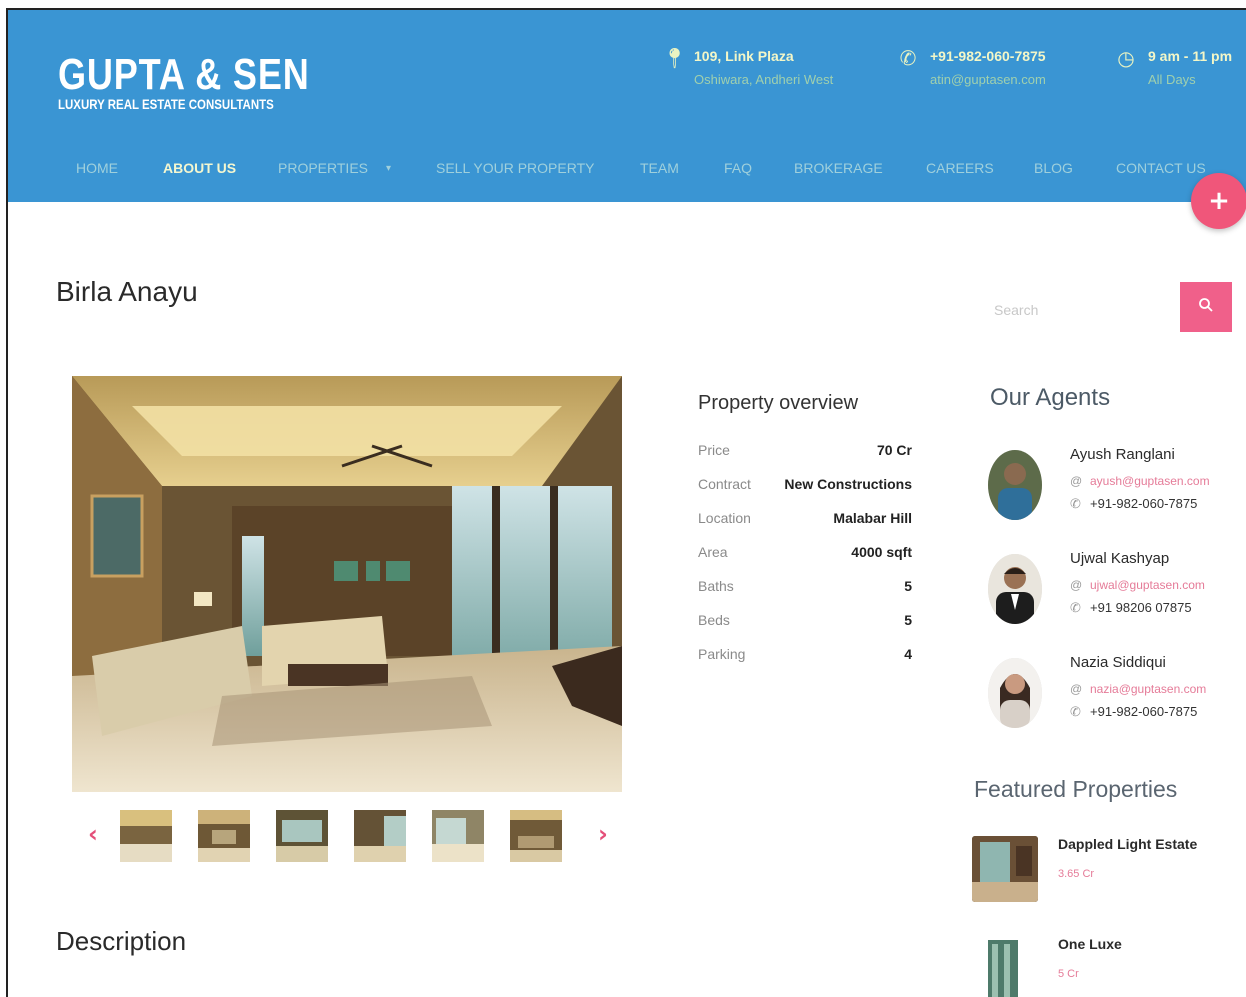 This screenshot has width=1246, height=997. Describe the element at coordinates (1053, 168) in the screenshot. I see `nav-item-blog: BLOG` at that location.